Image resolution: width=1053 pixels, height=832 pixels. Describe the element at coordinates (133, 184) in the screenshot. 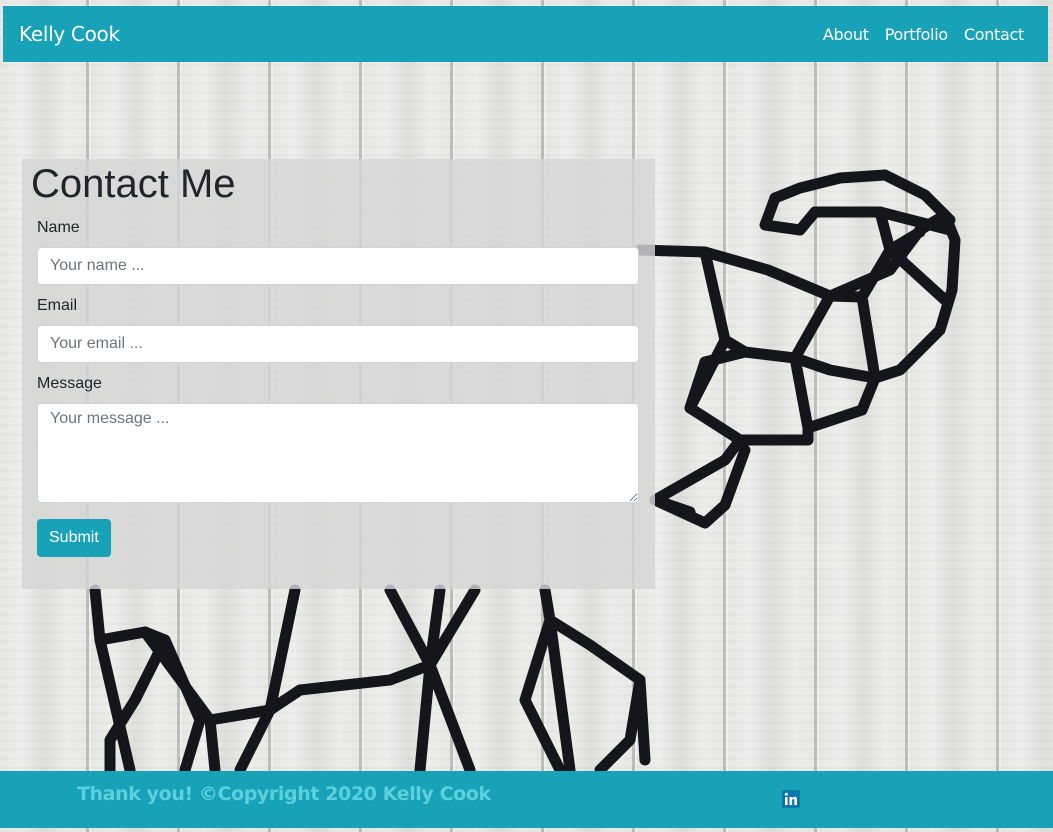

I see `page-title: Contact Me` at that location.